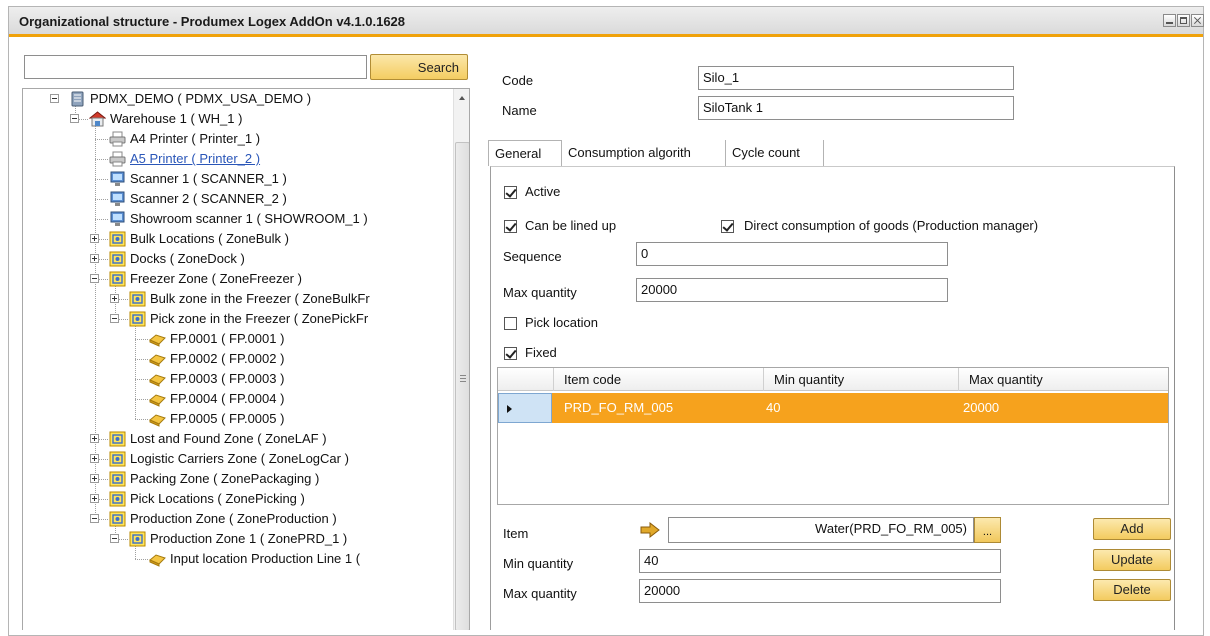 This screenshot has height=636, width=1210. What do you see at coordinates (217, 499) in the screenshot?
I see `tree-item-label: Pick Locations ( ZonePicking )` at bounding box center [217, 499].